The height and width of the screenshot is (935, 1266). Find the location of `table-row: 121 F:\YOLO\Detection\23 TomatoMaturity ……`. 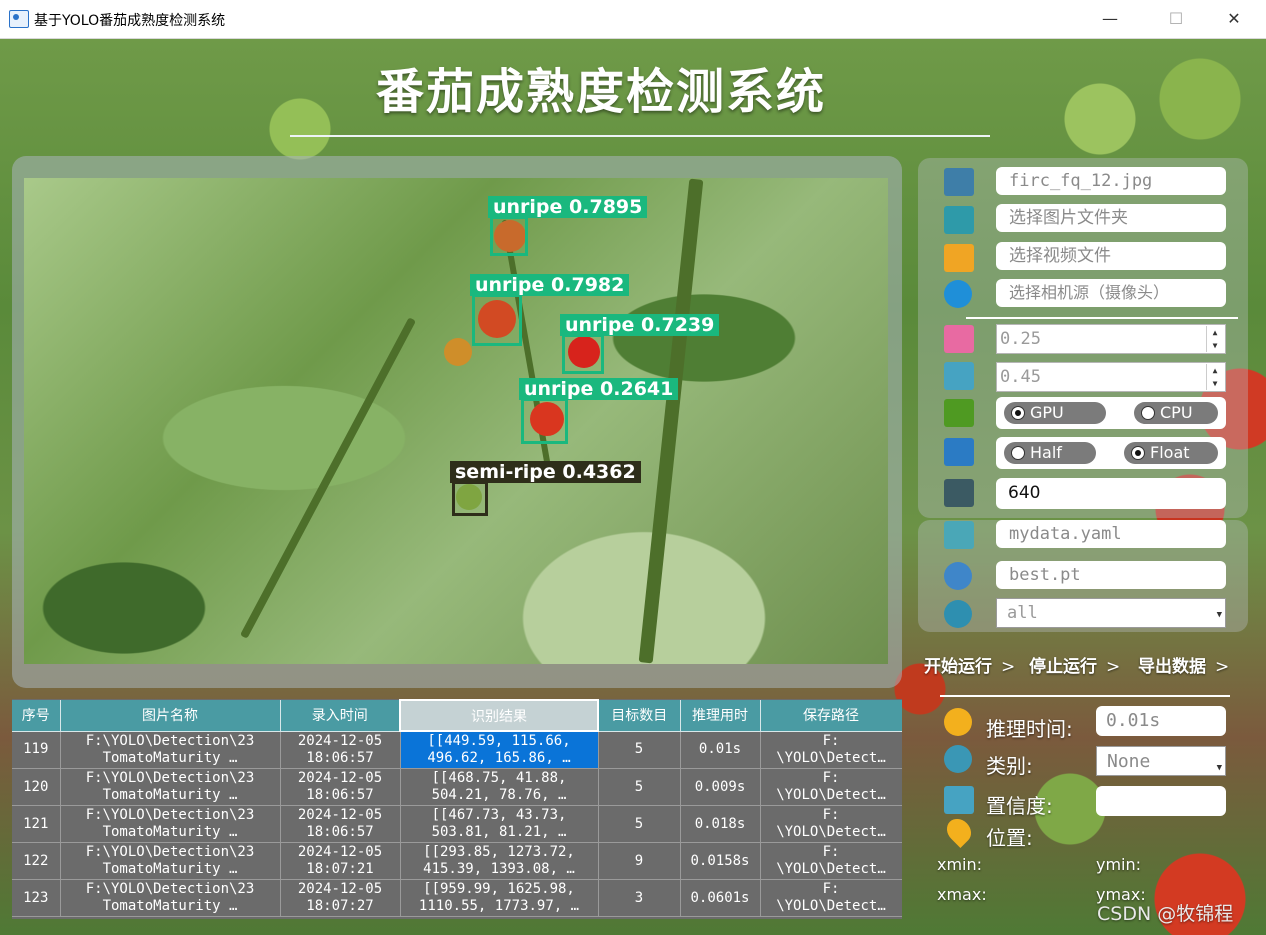

table-row: 121 F:\YOLO\Detection\23 TomatoMaturity …… is located at coordinates (457, 824).